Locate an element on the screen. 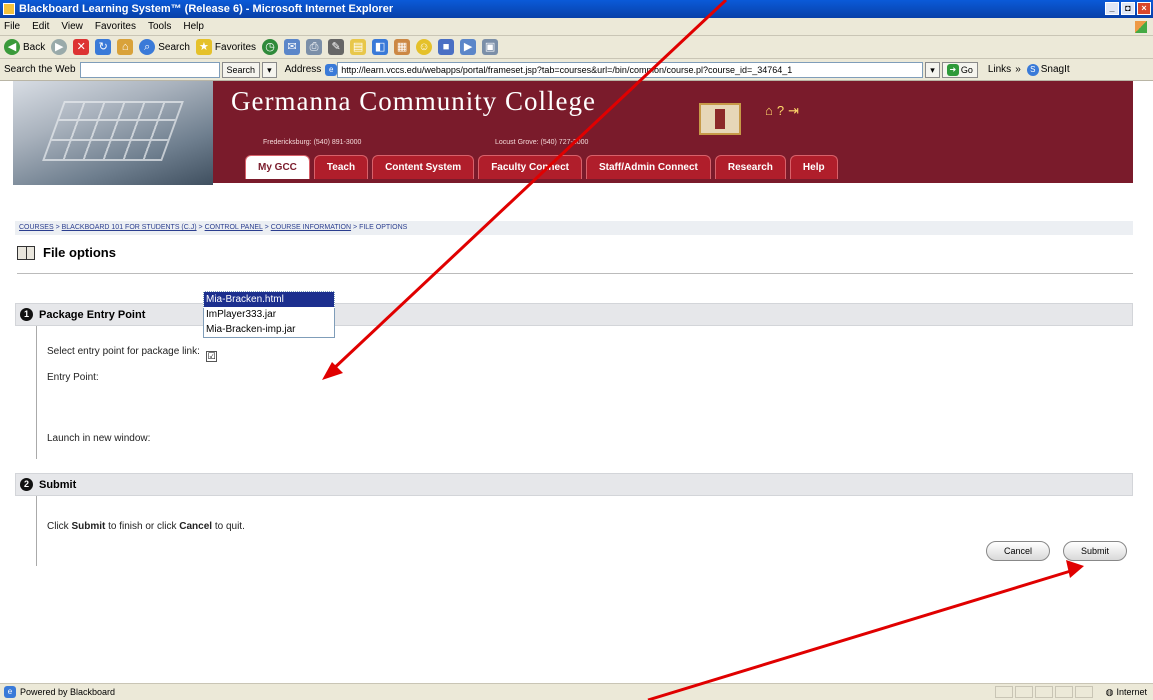  minimize-button: _ is located at coordinates (1112, 8).